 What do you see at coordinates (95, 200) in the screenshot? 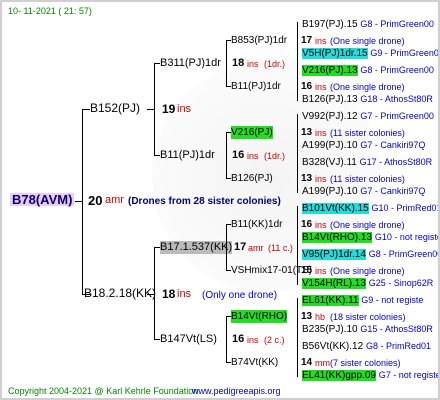
I see `root-size: 20` at bounding box center [95, 200].